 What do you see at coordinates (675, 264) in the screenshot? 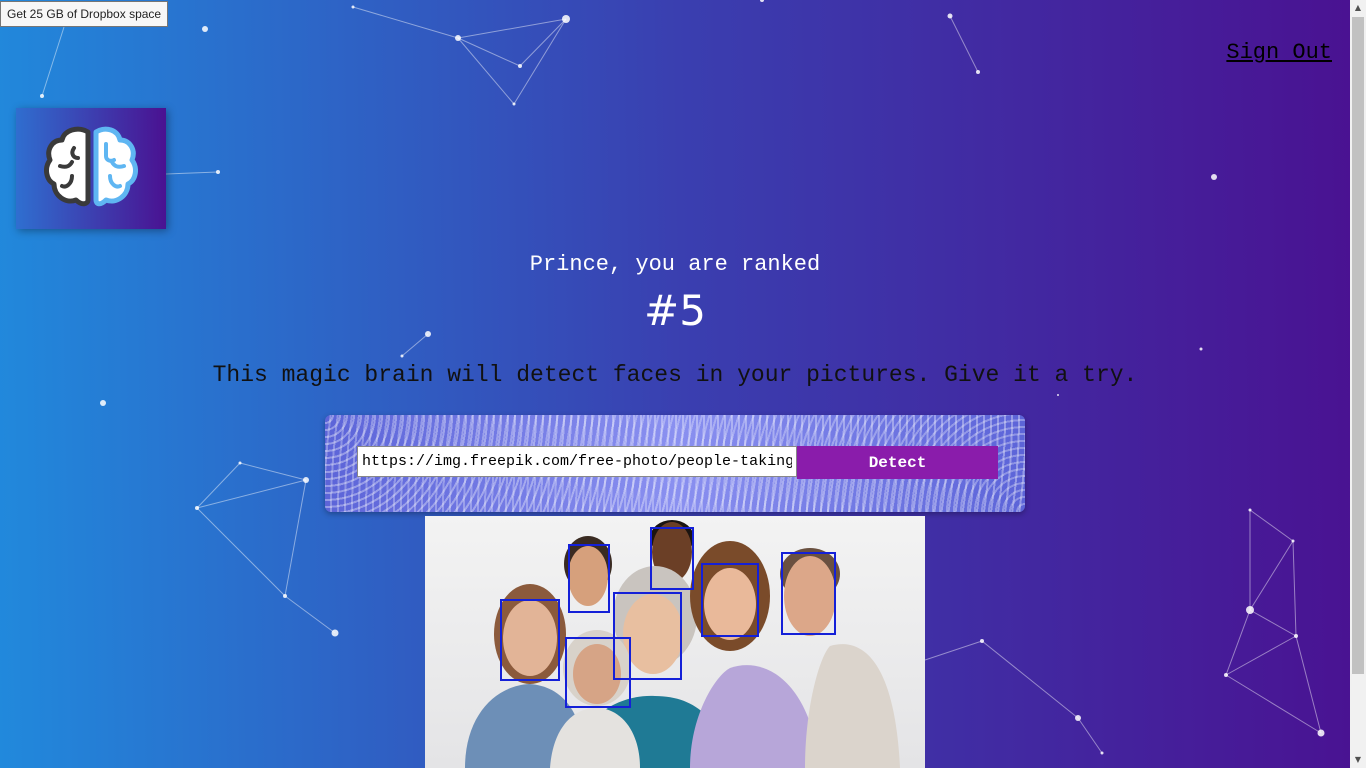
I see `rank-text: Prince, you are ranked` at bounding box center [675, 264].